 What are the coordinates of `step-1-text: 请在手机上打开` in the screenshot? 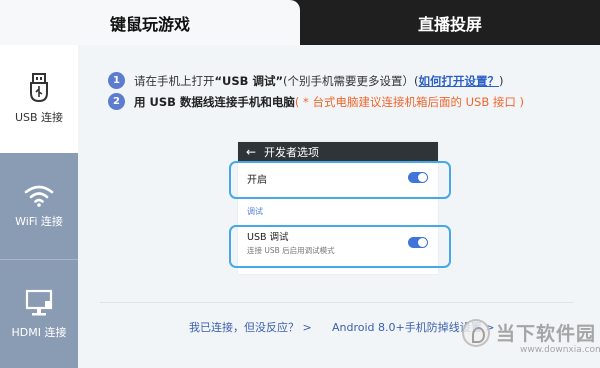 It's located at (174, 80).